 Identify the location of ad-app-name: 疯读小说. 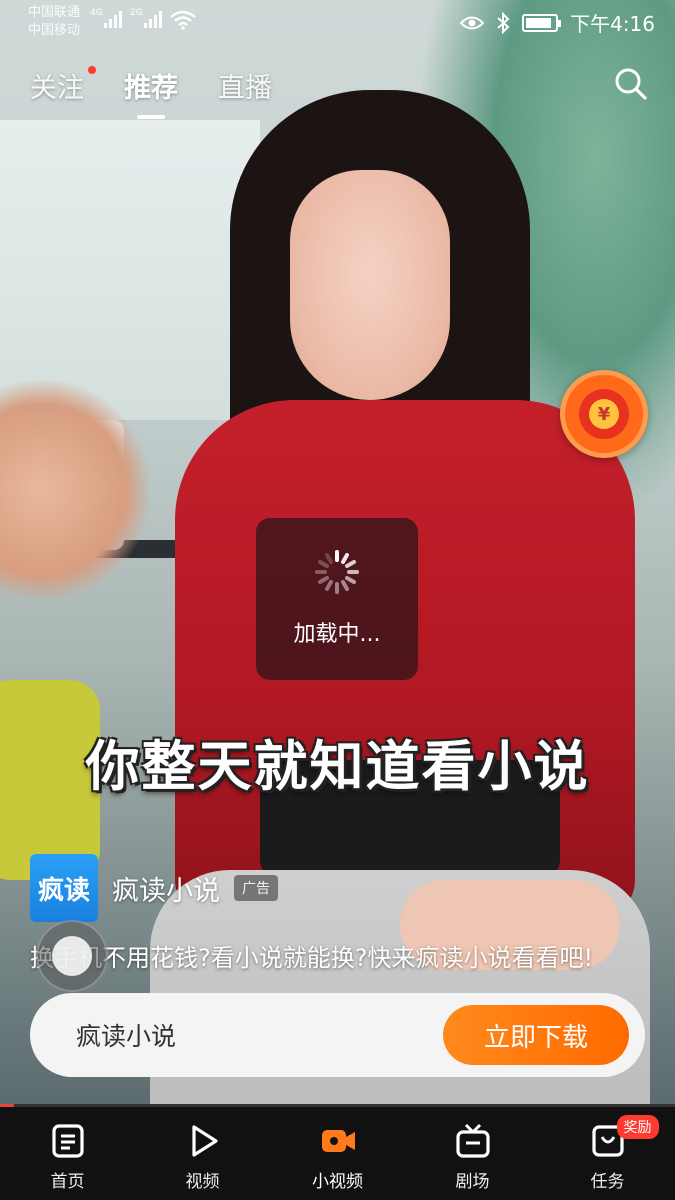
(166, 888).